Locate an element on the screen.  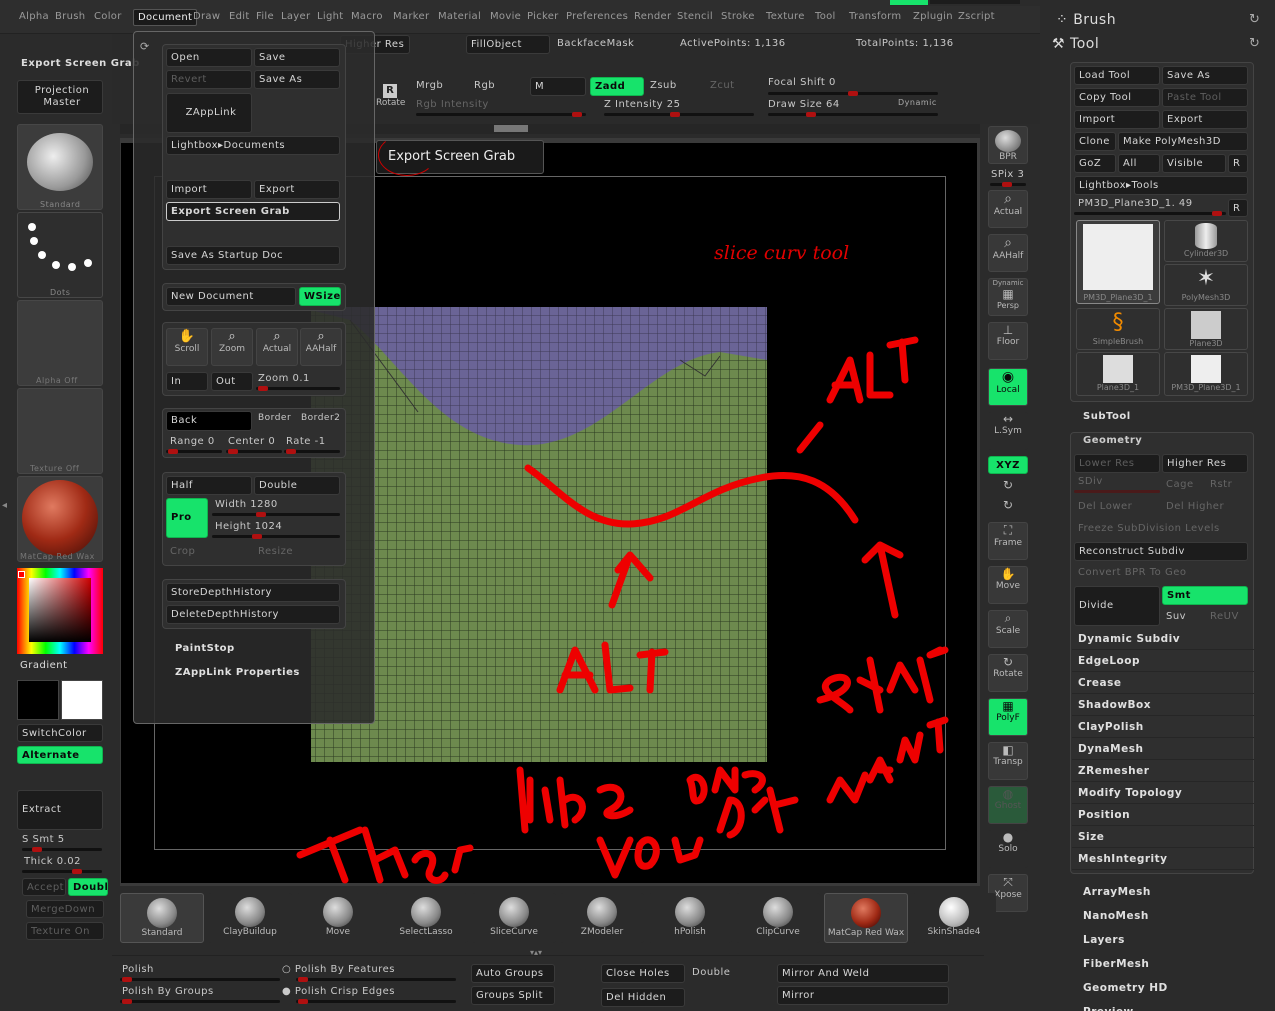
make-polymesh-button: Make PolyMesh3D is located at coordinates (1183, 141).